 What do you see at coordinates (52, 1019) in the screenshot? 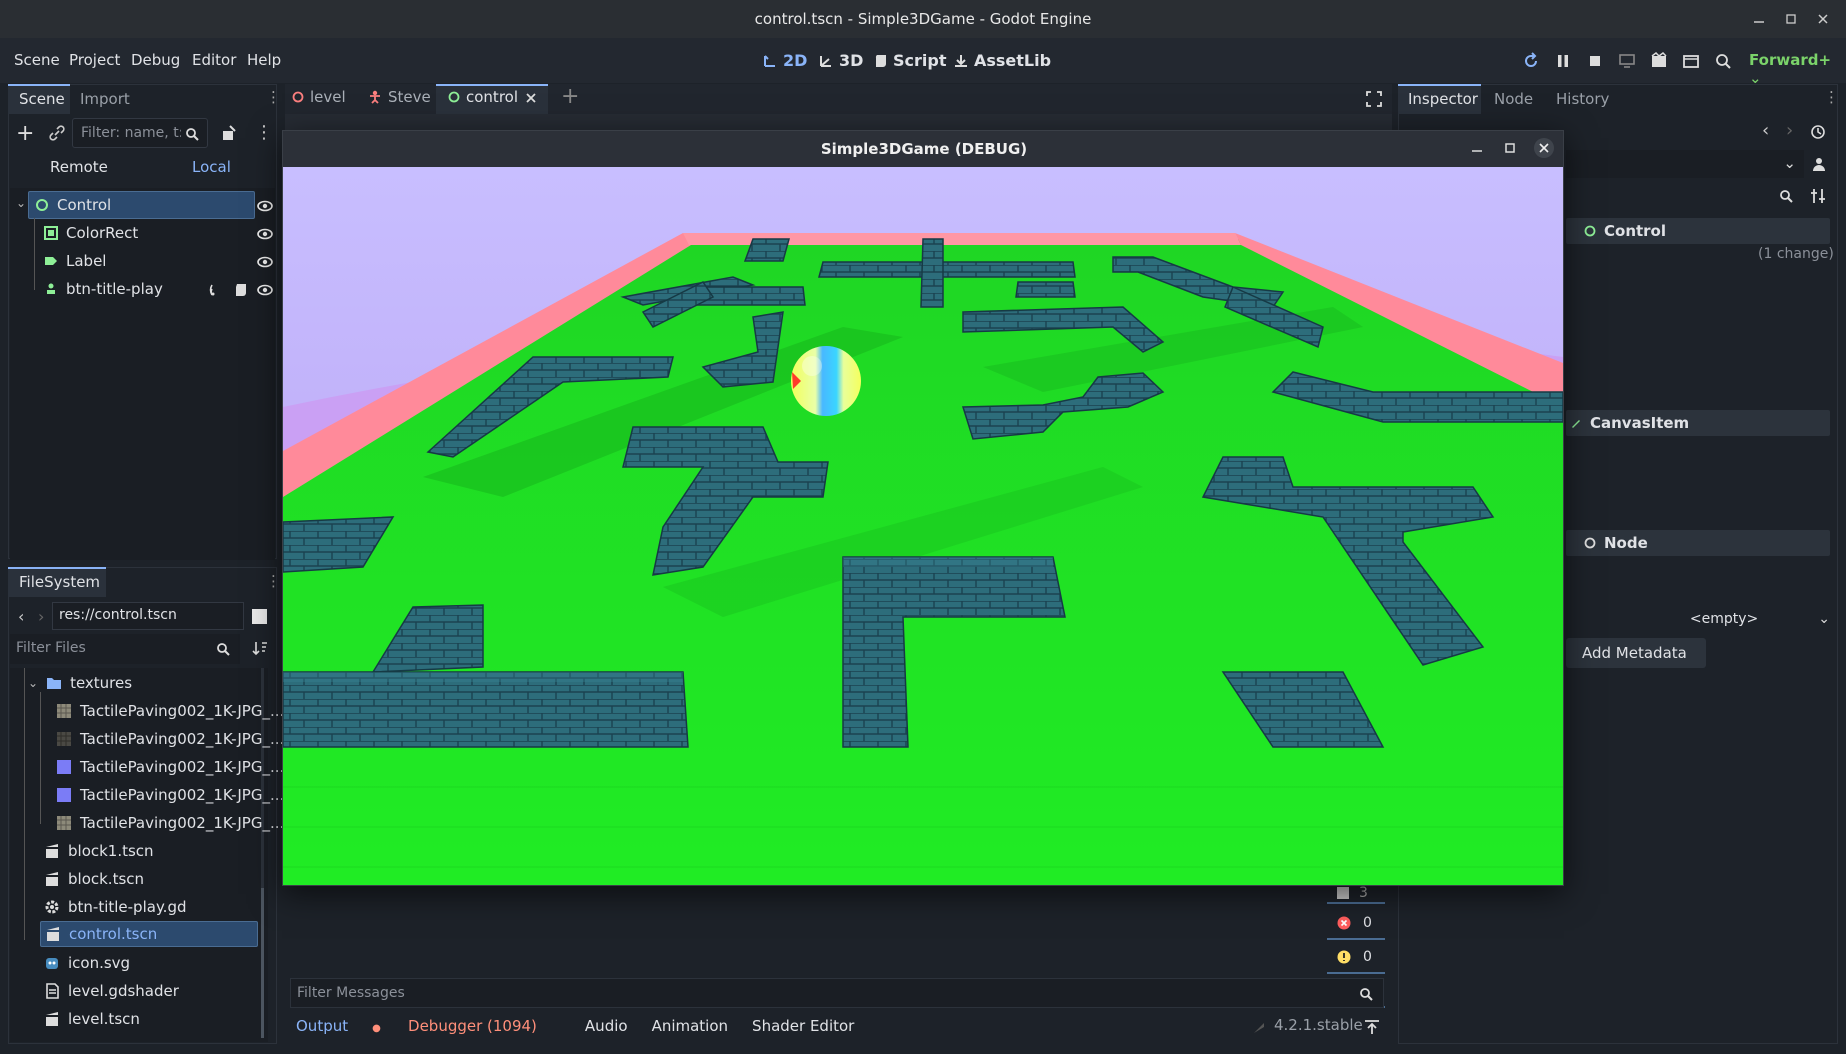
I see `scene-file-icon` at bounding box center [52, 1019].